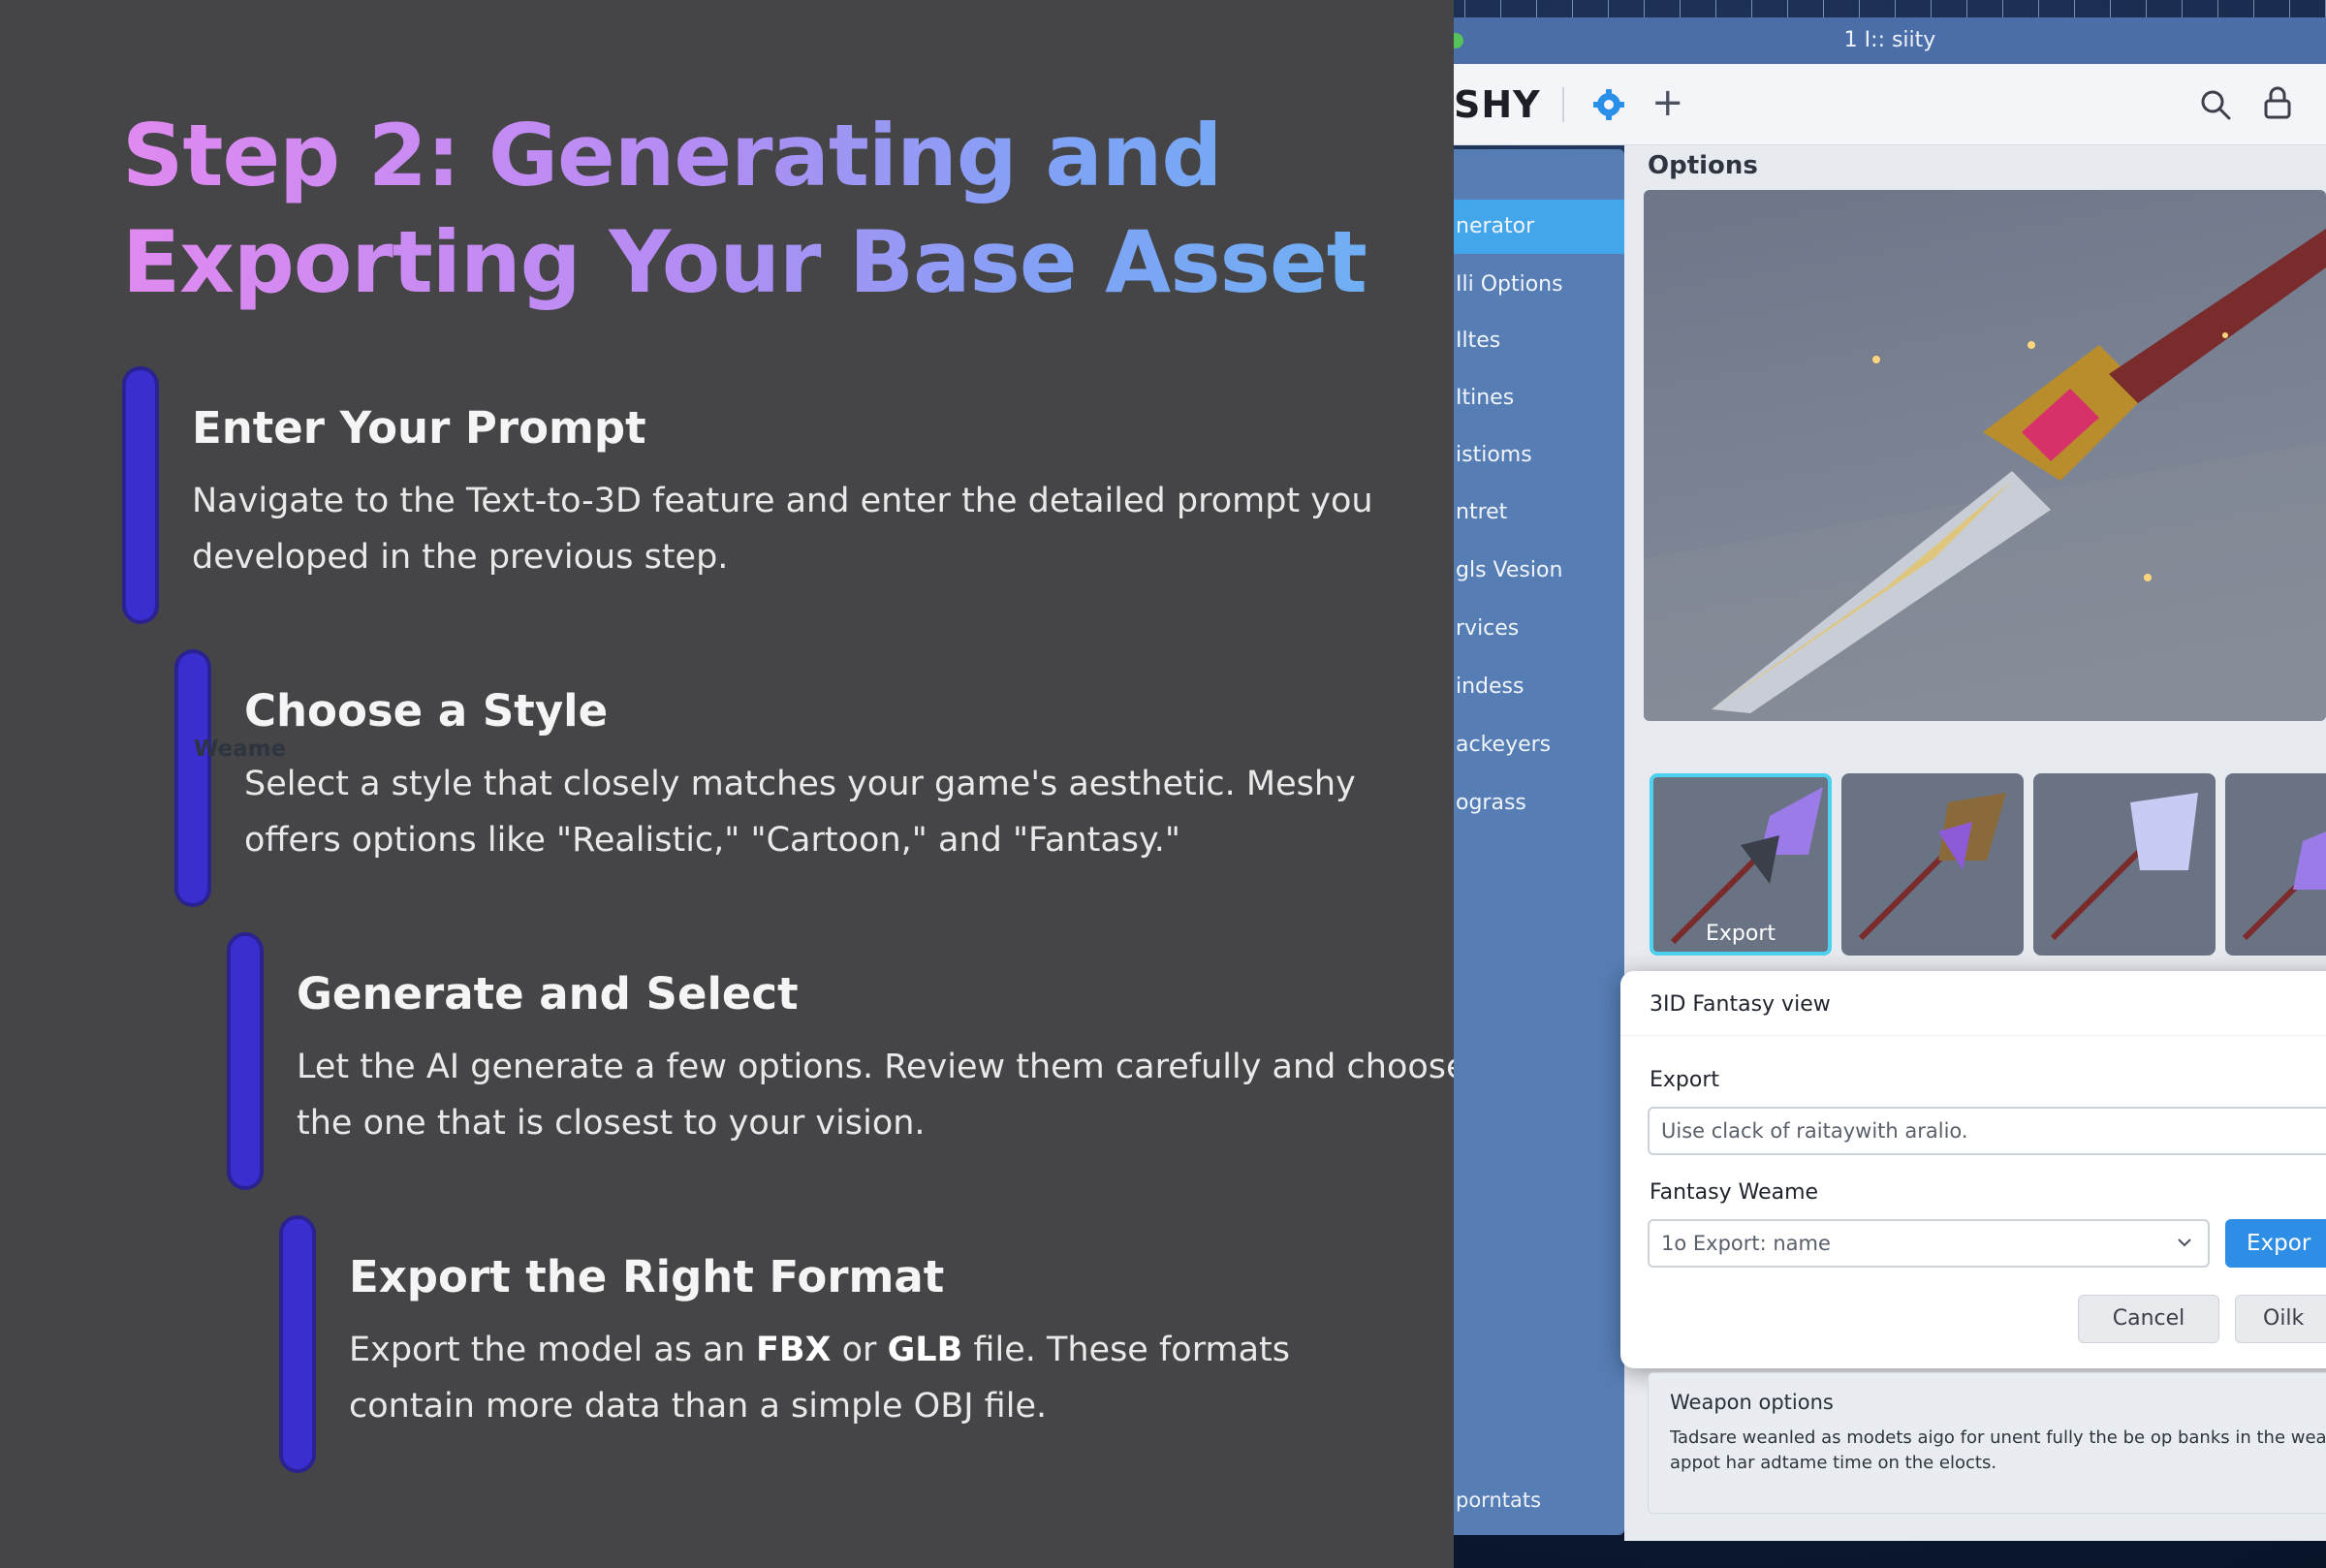  Describe the element at coordinates (1973, 1036) in the screenshot. I see `dialog-divider` at that location.